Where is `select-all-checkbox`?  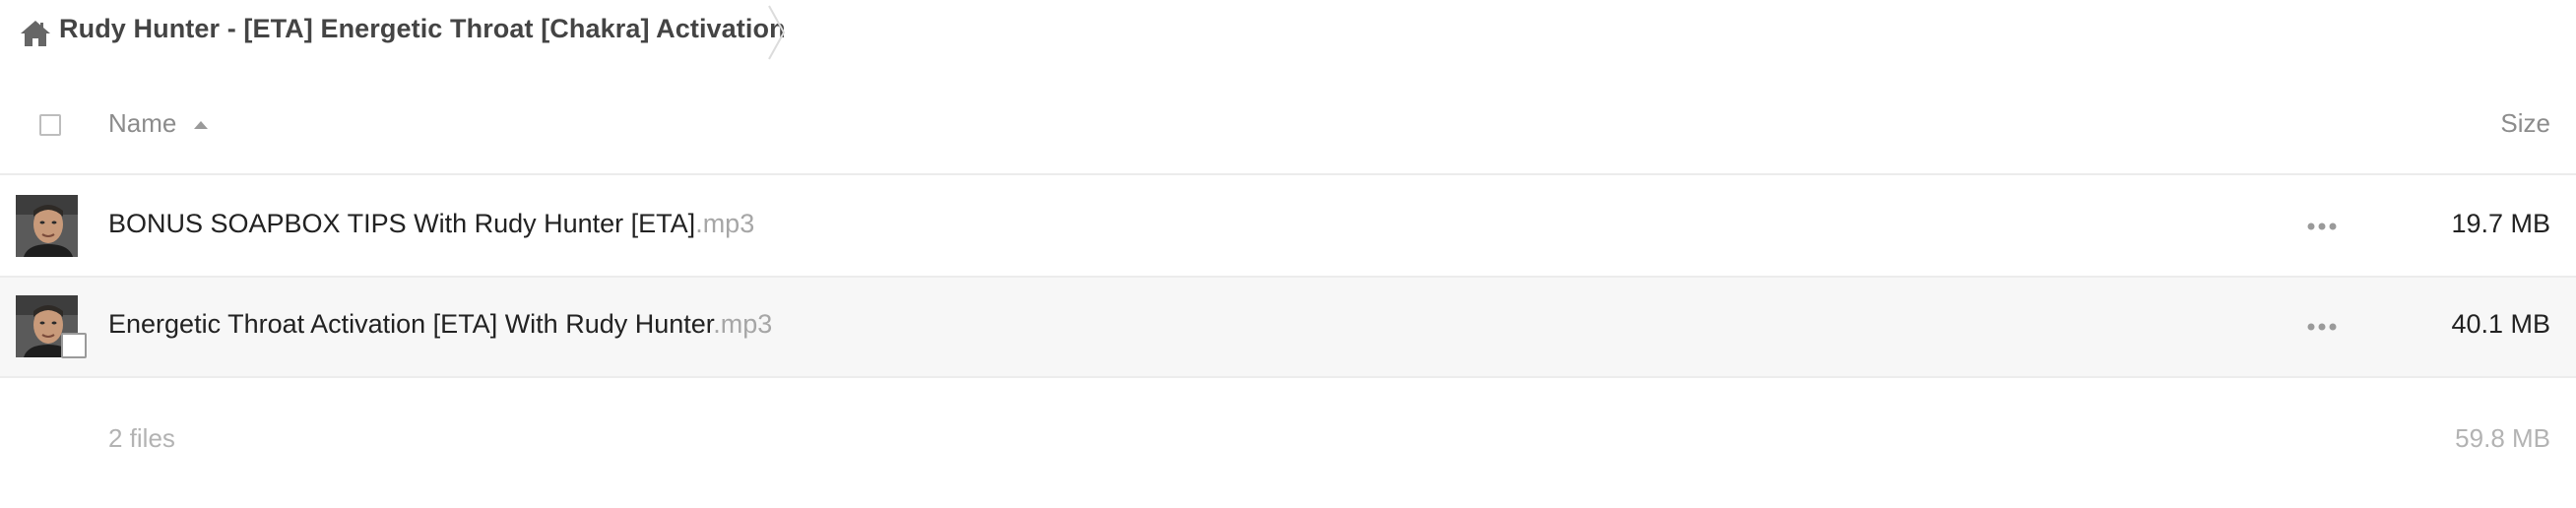 select-all-checkbox is located at coordinates (50, 125).